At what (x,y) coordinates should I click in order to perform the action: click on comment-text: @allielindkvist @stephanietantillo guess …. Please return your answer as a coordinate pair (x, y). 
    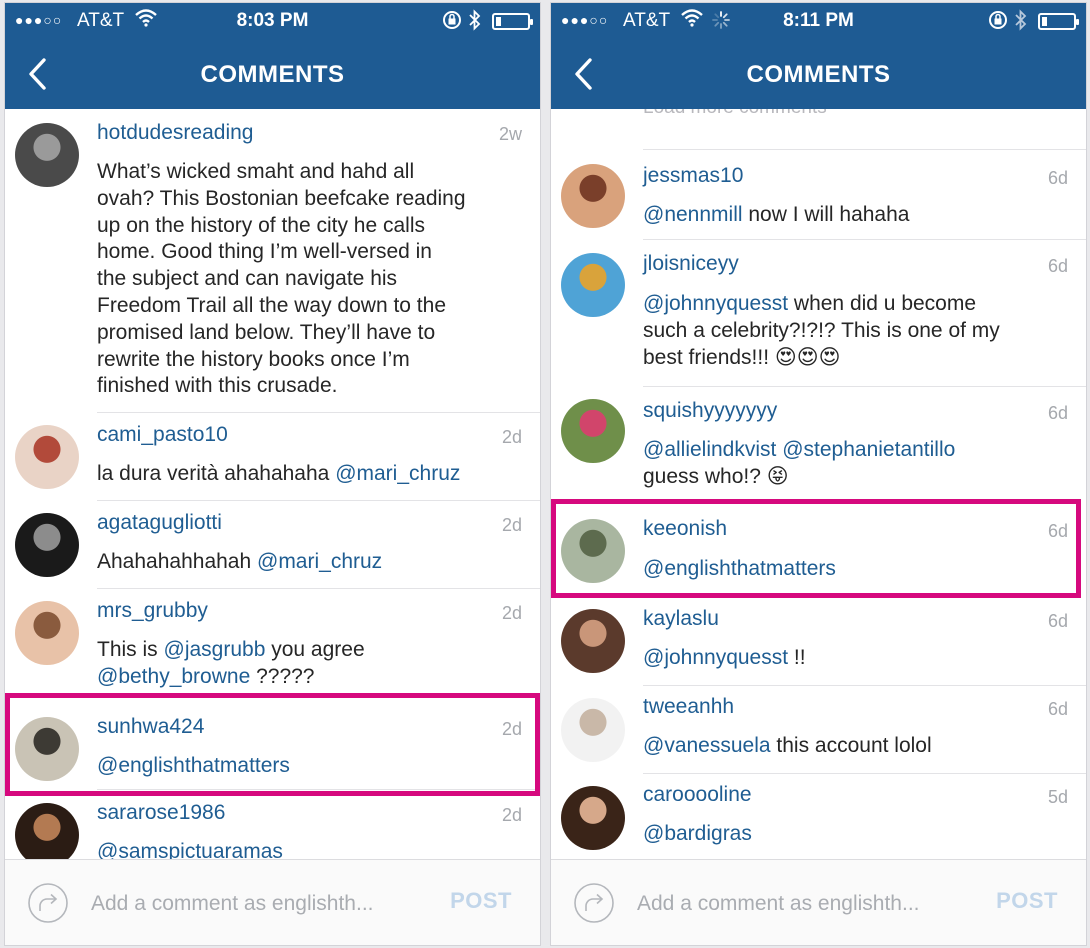
    Looking at the image, I should click on (855, 464).